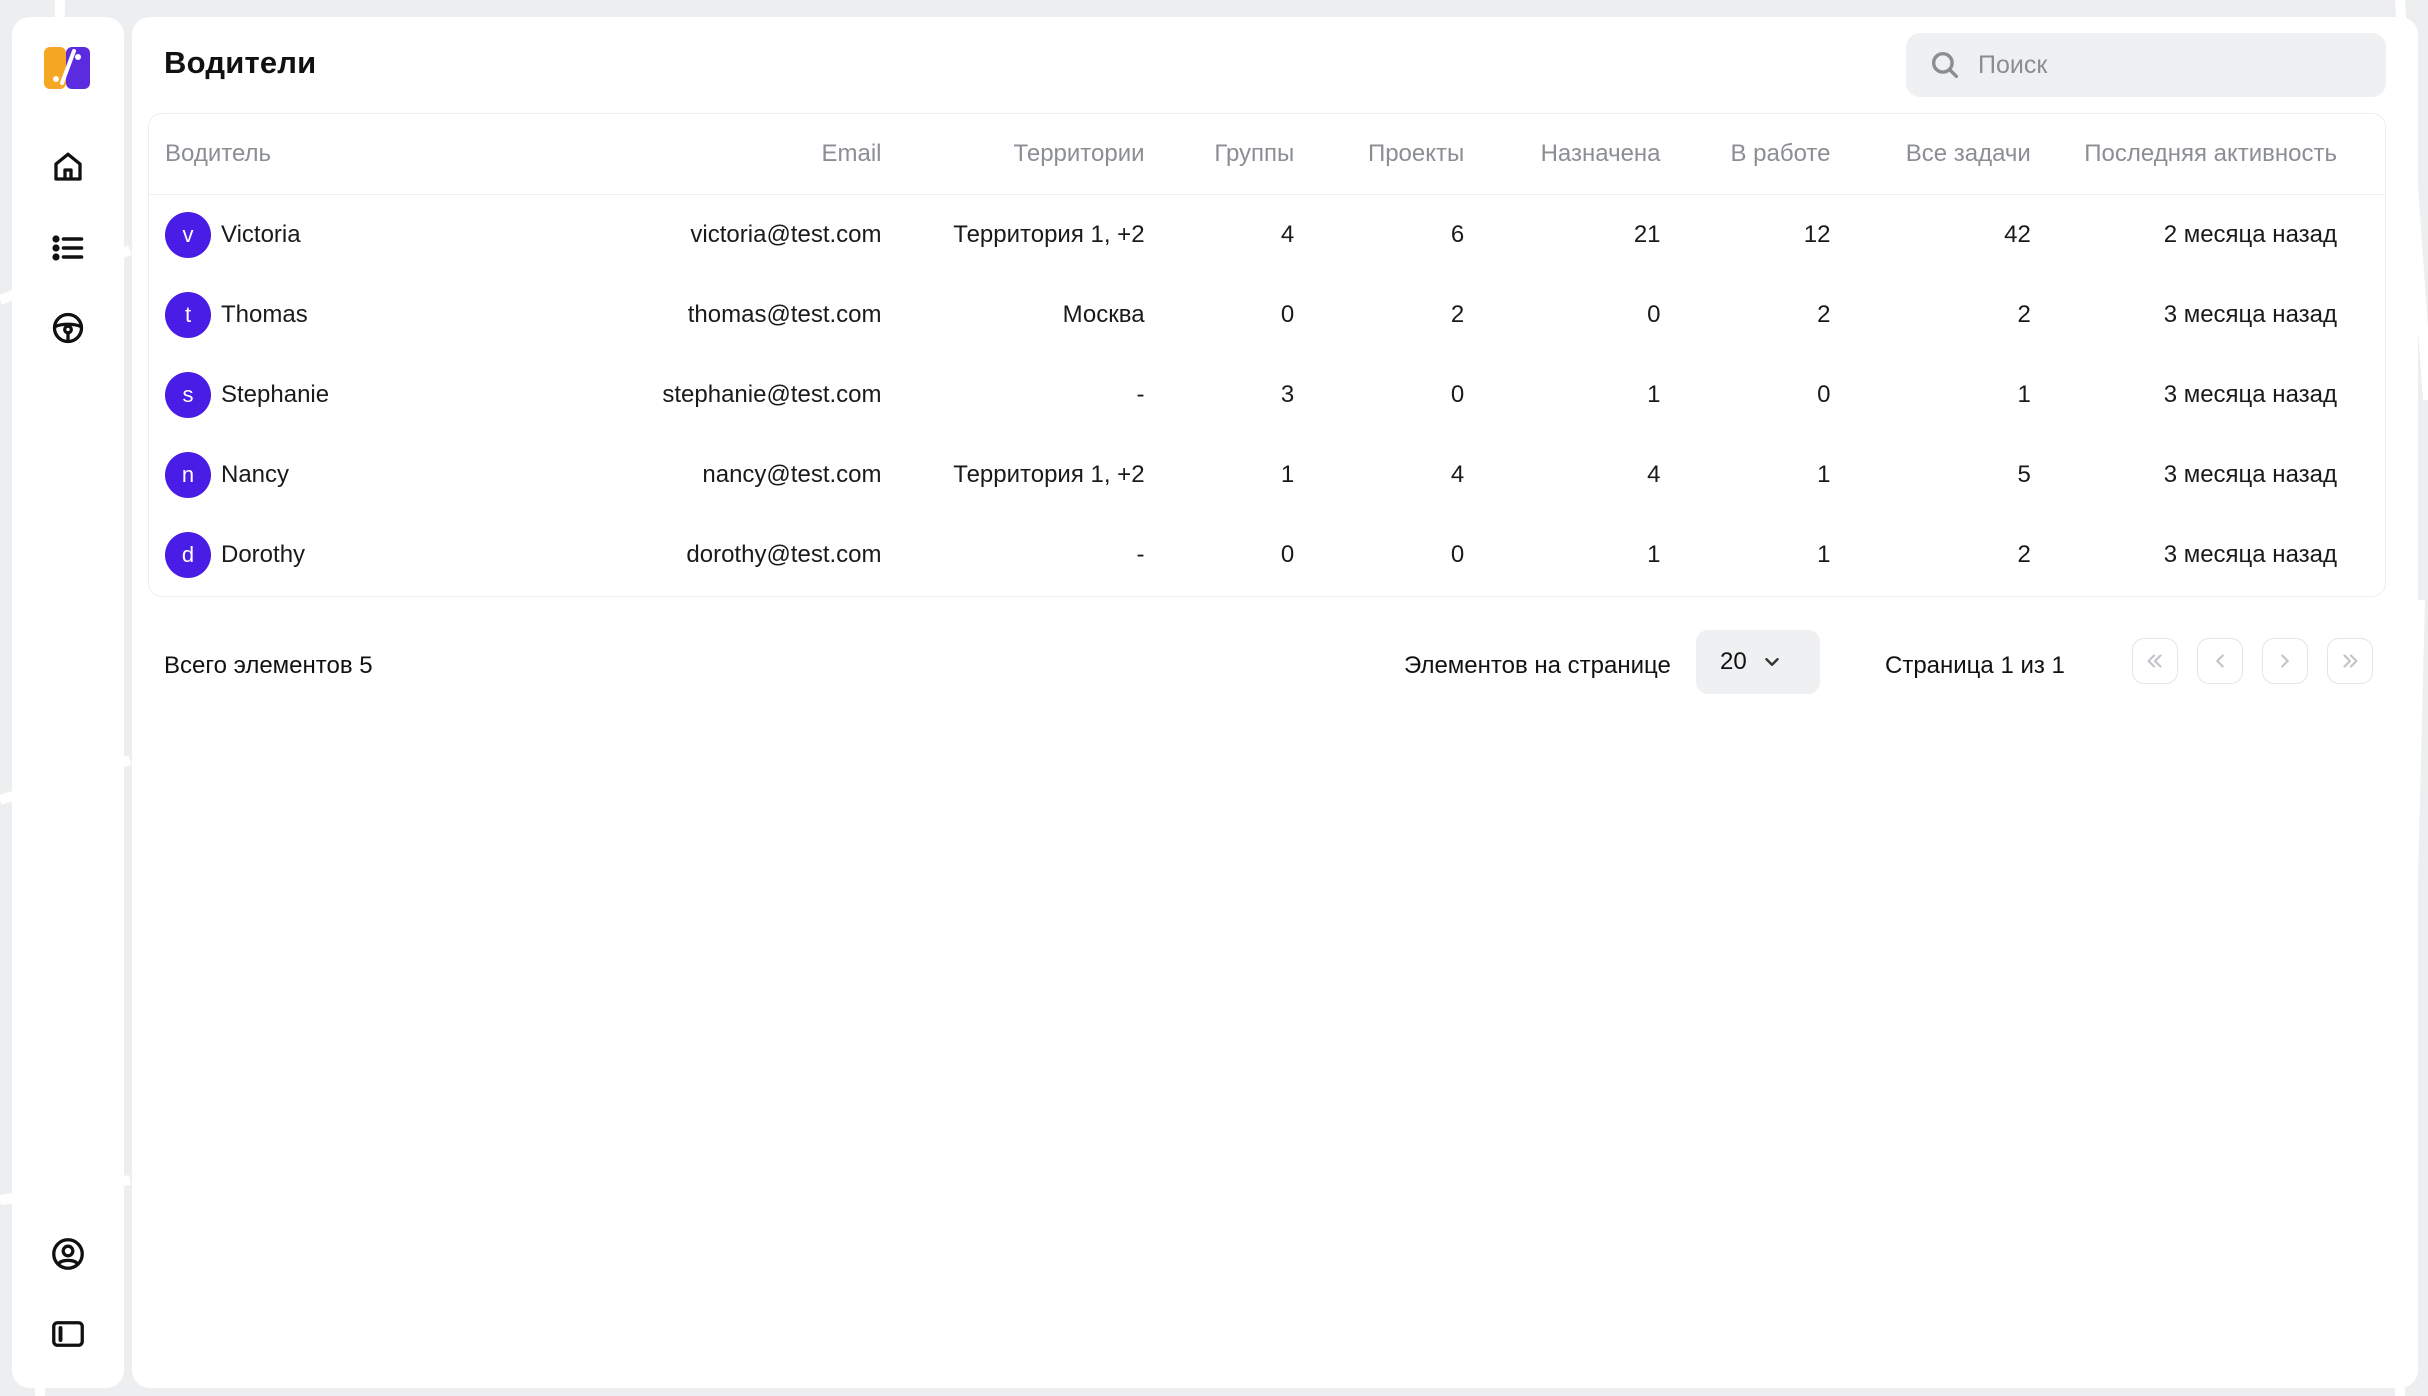 This screenshot has width=2428, height=1396. I want to click on next-page-button, so click(2285, 661).